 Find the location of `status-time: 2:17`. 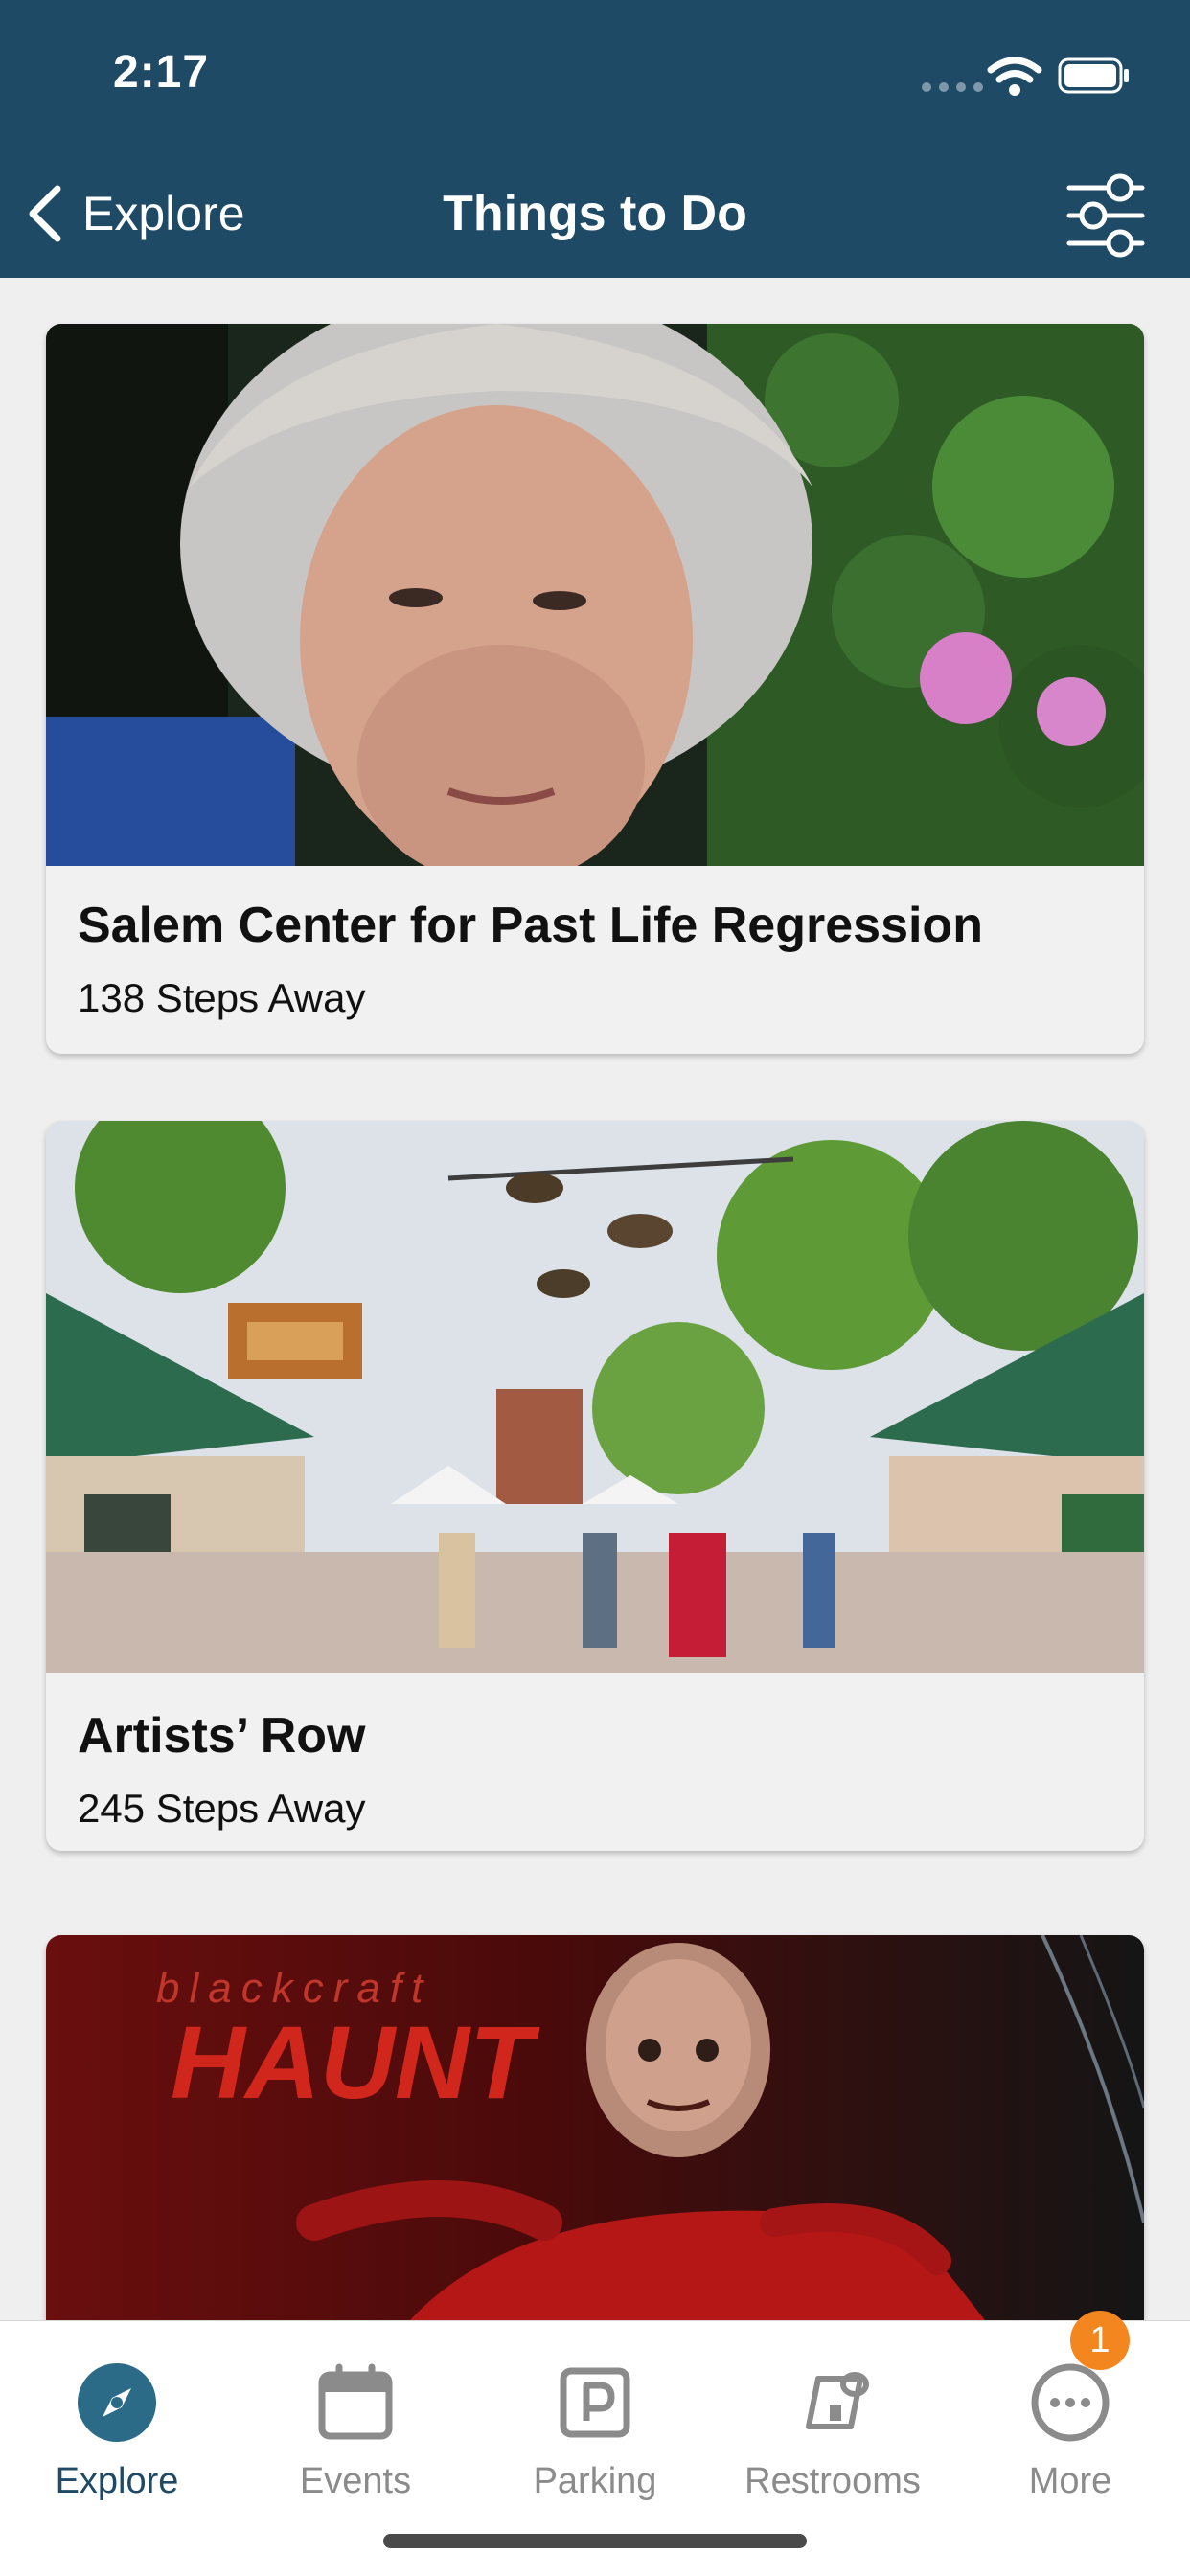

status-time: 2:17 is located at coordinates (162, 73).